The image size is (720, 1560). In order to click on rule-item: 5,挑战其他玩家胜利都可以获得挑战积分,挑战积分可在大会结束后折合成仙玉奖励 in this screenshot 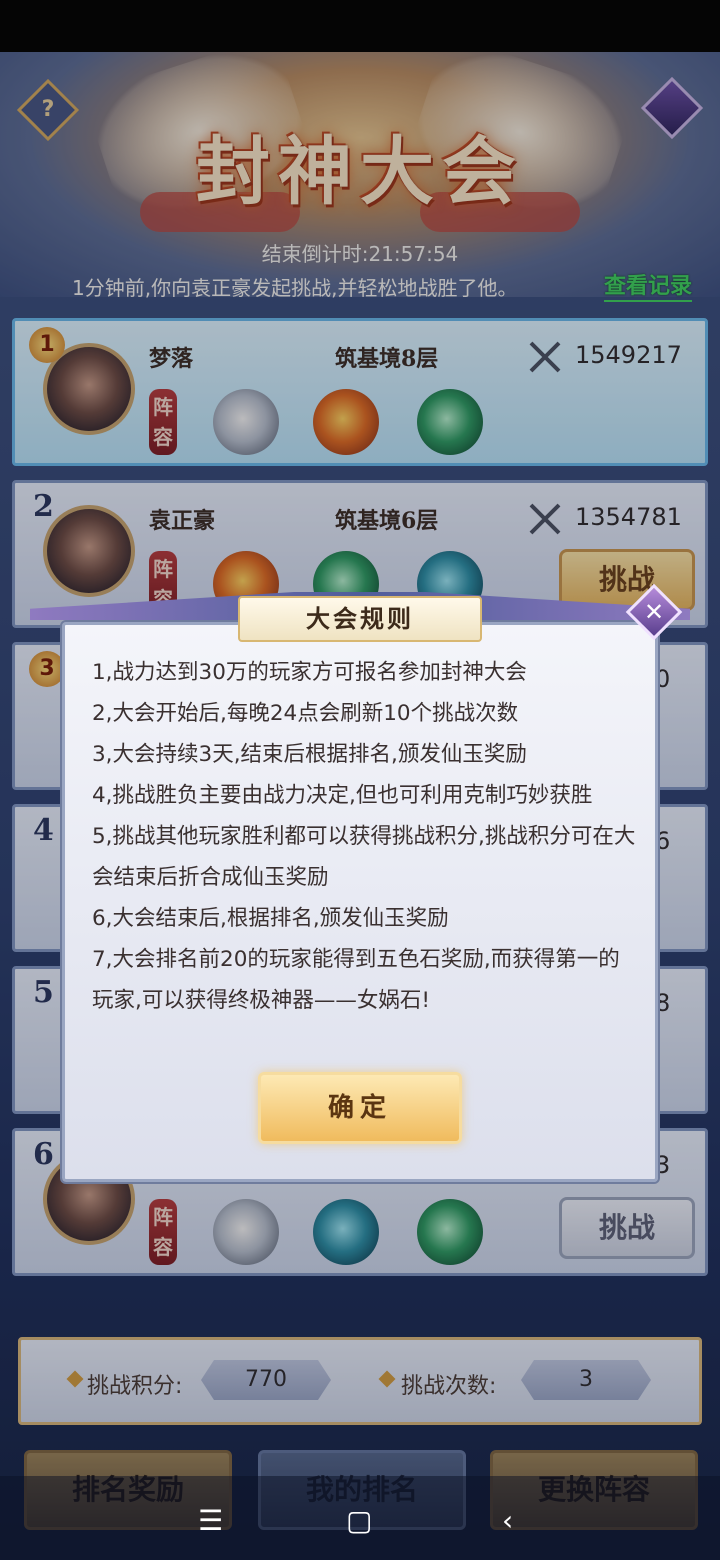, I will do `click(364, 857)`.